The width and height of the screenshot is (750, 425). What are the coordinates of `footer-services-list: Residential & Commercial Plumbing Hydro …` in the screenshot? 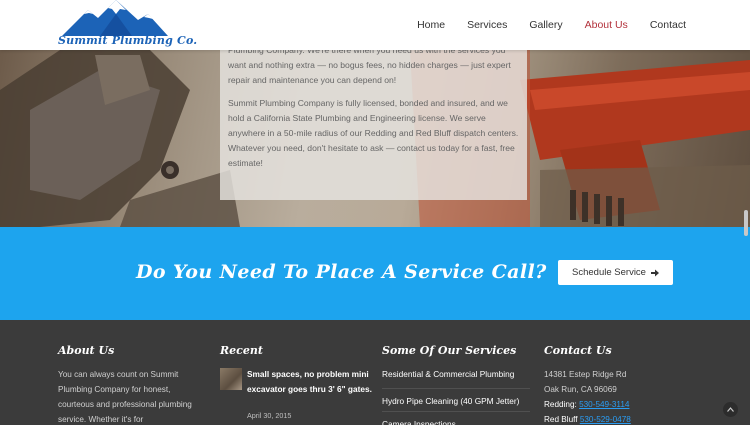 It's located at (456, 395).